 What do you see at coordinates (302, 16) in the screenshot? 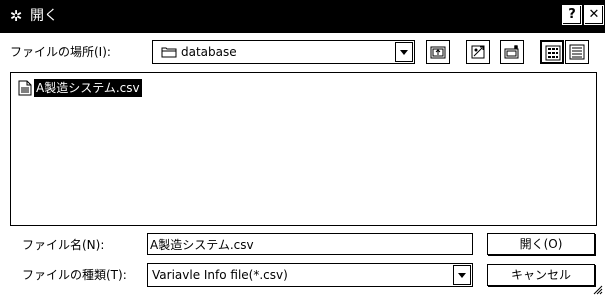
I see `title-bar: ✲ 開く ? ✕` at bounding box center [302, 16].